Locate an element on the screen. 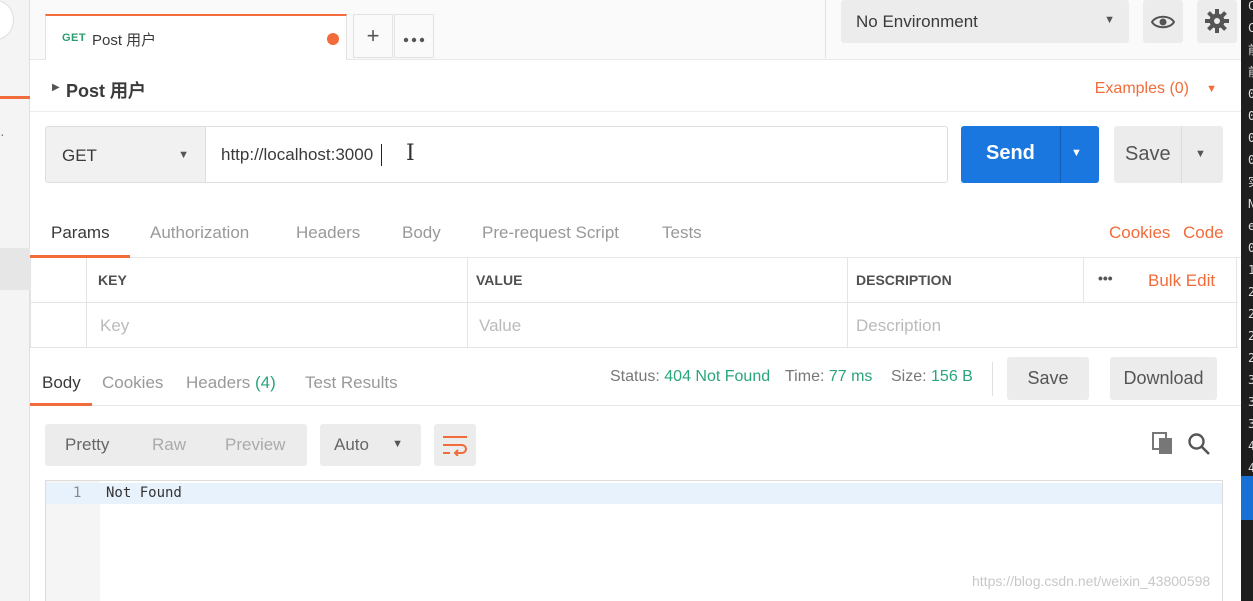 Image resolution: width=1253 pixels, height=601 pixels. terminal-char: 实 is located at coordinates (1250, 182).